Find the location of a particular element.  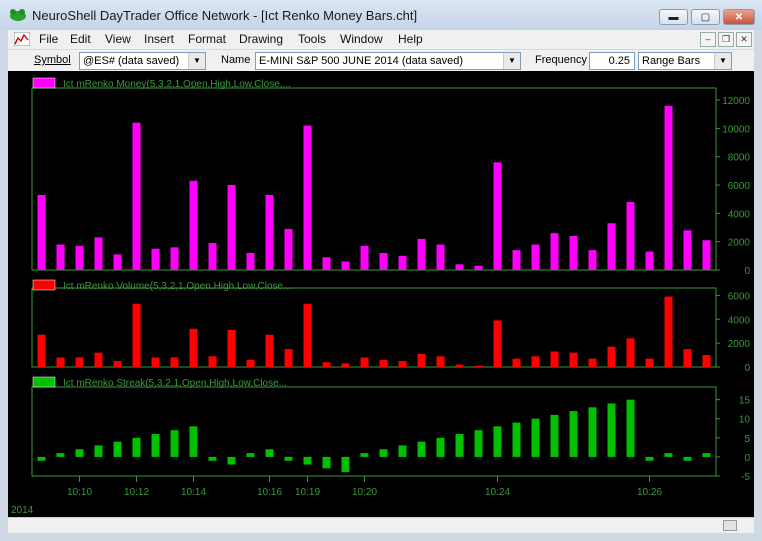

menu-edit: Edit is located at coordinates (80, 39).